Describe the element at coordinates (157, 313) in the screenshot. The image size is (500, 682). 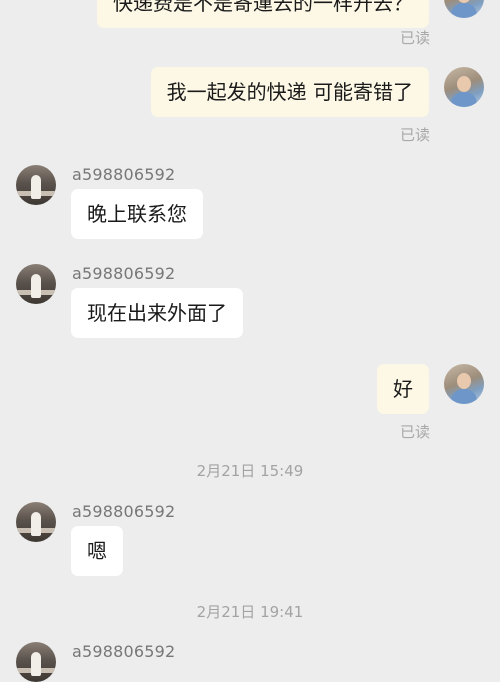
I see `message-bubble-other: 现在出来外面了` at that location.